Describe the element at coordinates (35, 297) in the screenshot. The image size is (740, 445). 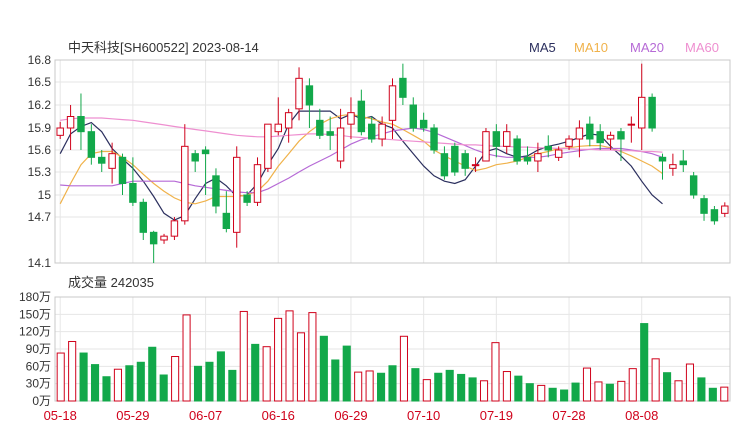
I see `volume-y-tick-label: 180万` at that location.